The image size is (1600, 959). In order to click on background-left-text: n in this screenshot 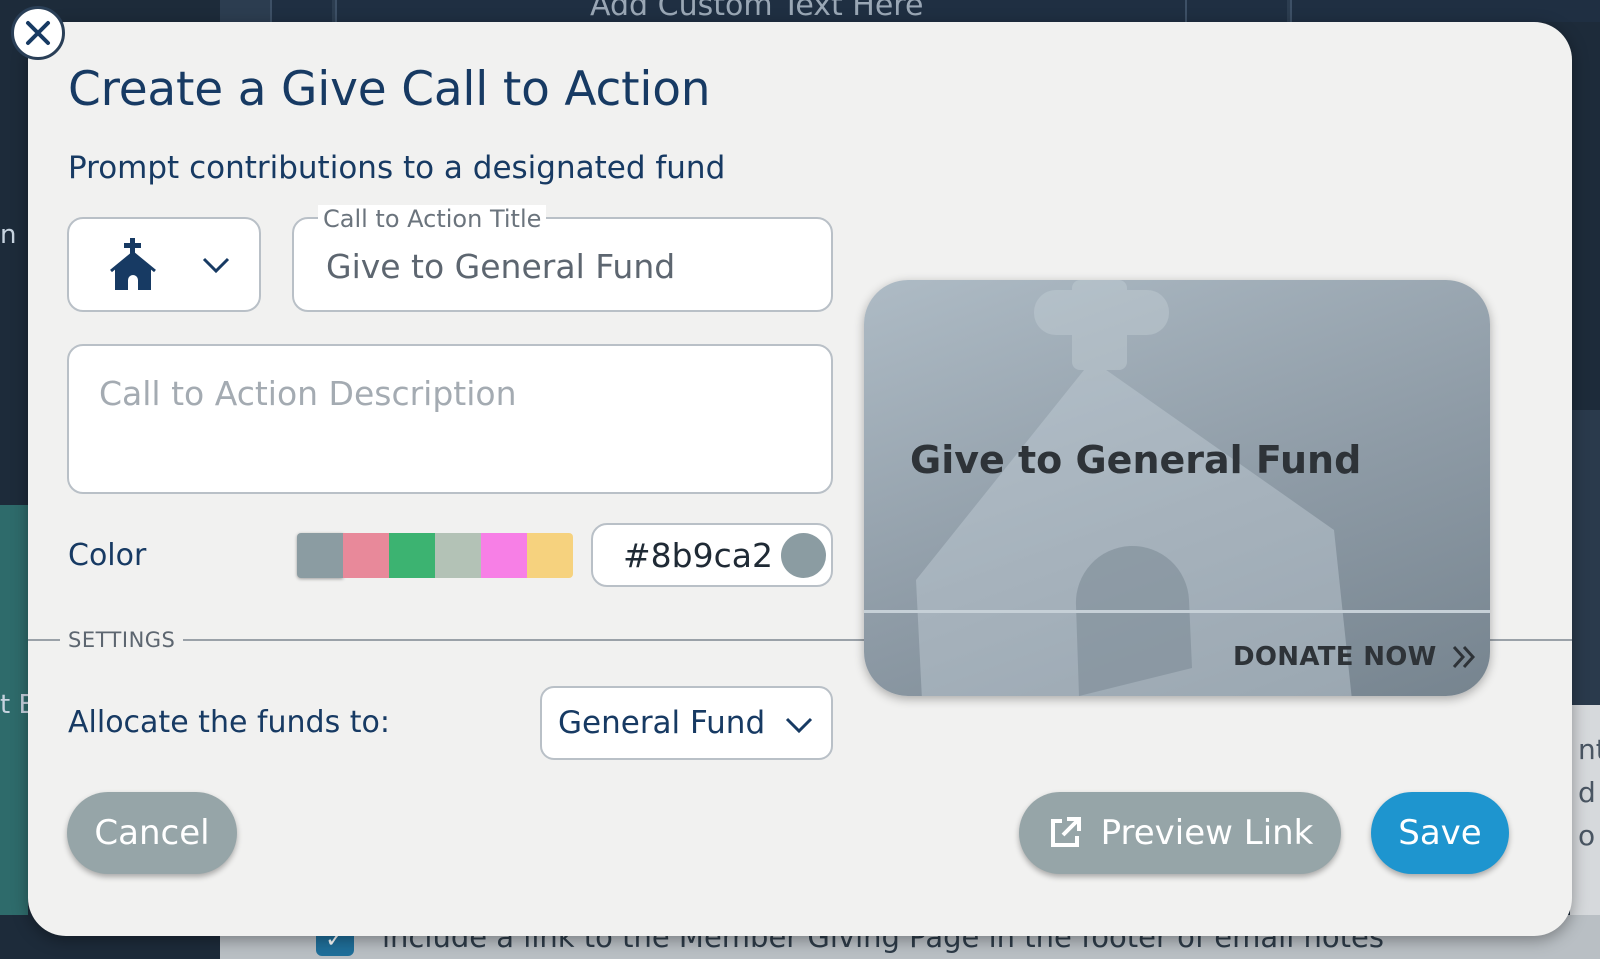, I will do `click(8, 235)`.